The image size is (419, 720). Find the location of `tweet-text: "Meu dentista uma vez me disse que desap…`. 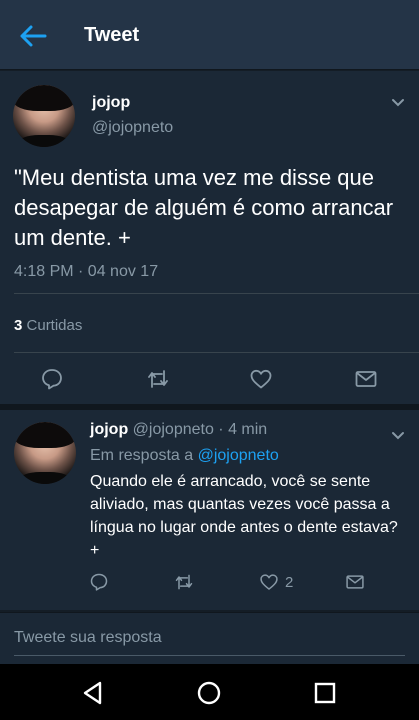

tweet-text: "Meu dentista uma vez me disse que desap… is located at coordinates (204, 207).